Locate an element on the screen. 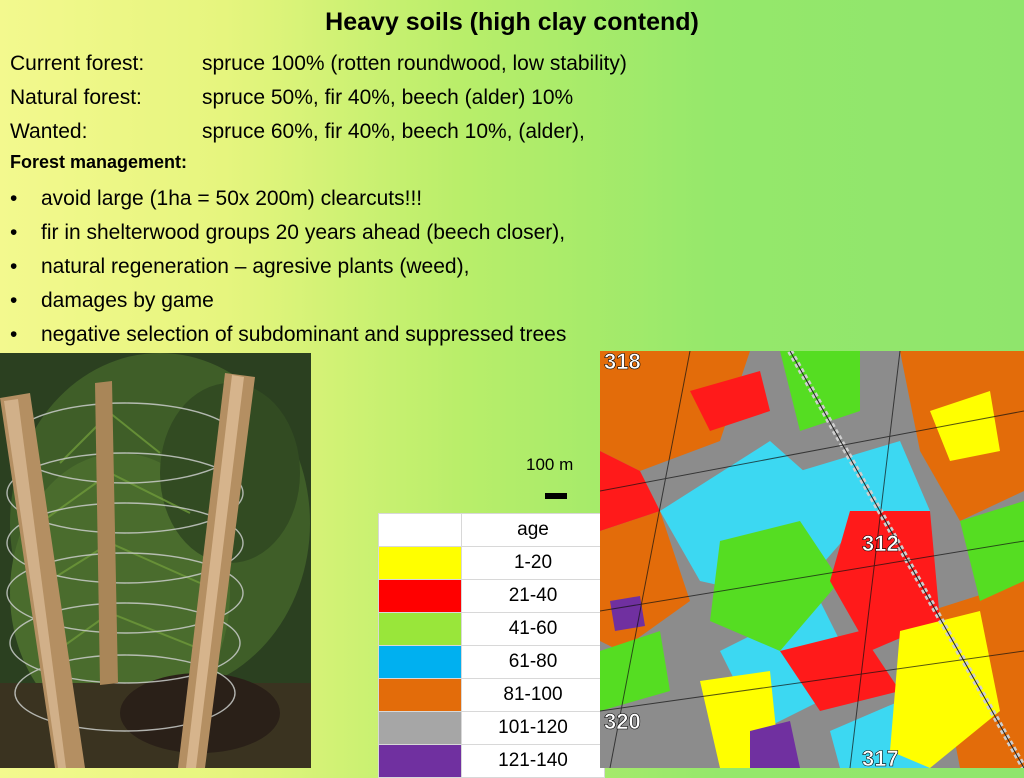  scale-bar is located at coordinates (556, 496).